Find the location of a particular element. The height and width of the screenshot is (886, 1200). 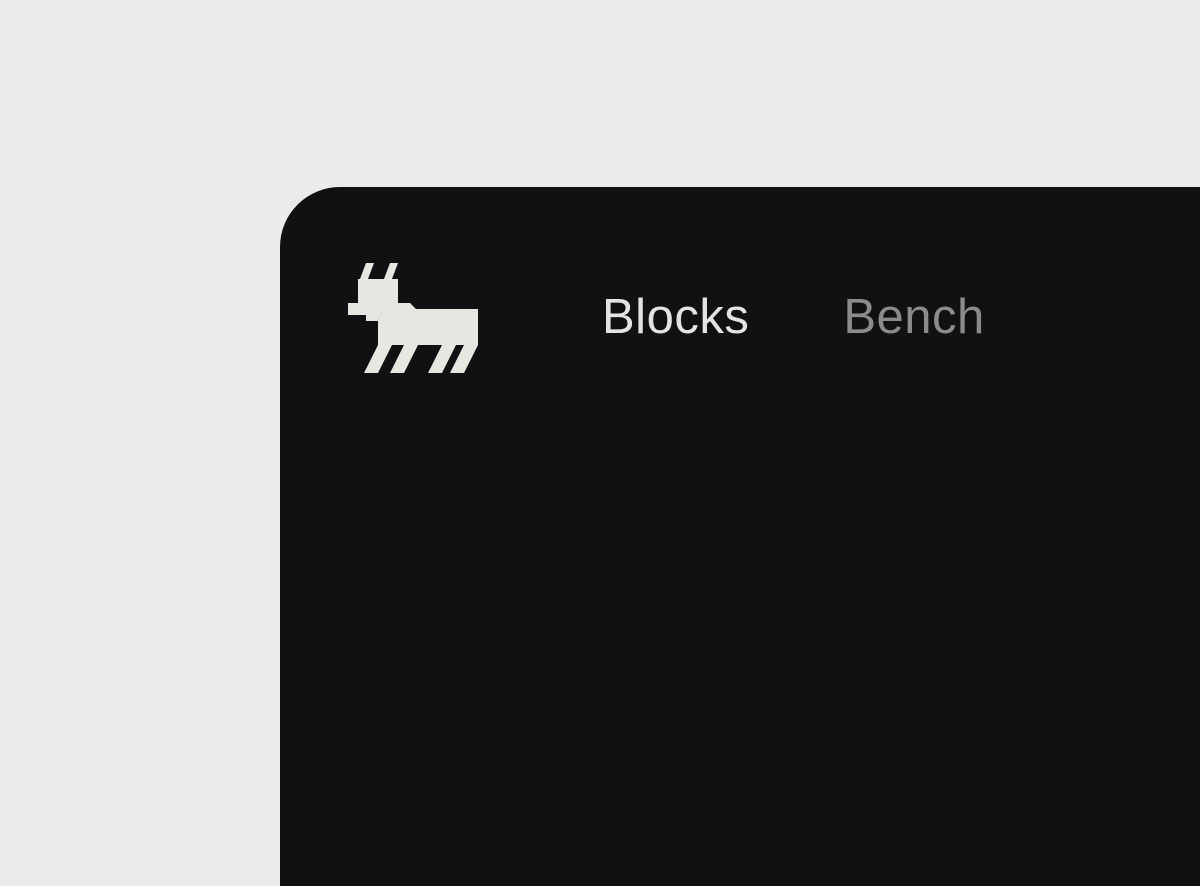

nav-link-bench: Bench is located at coordinates (913, 317).